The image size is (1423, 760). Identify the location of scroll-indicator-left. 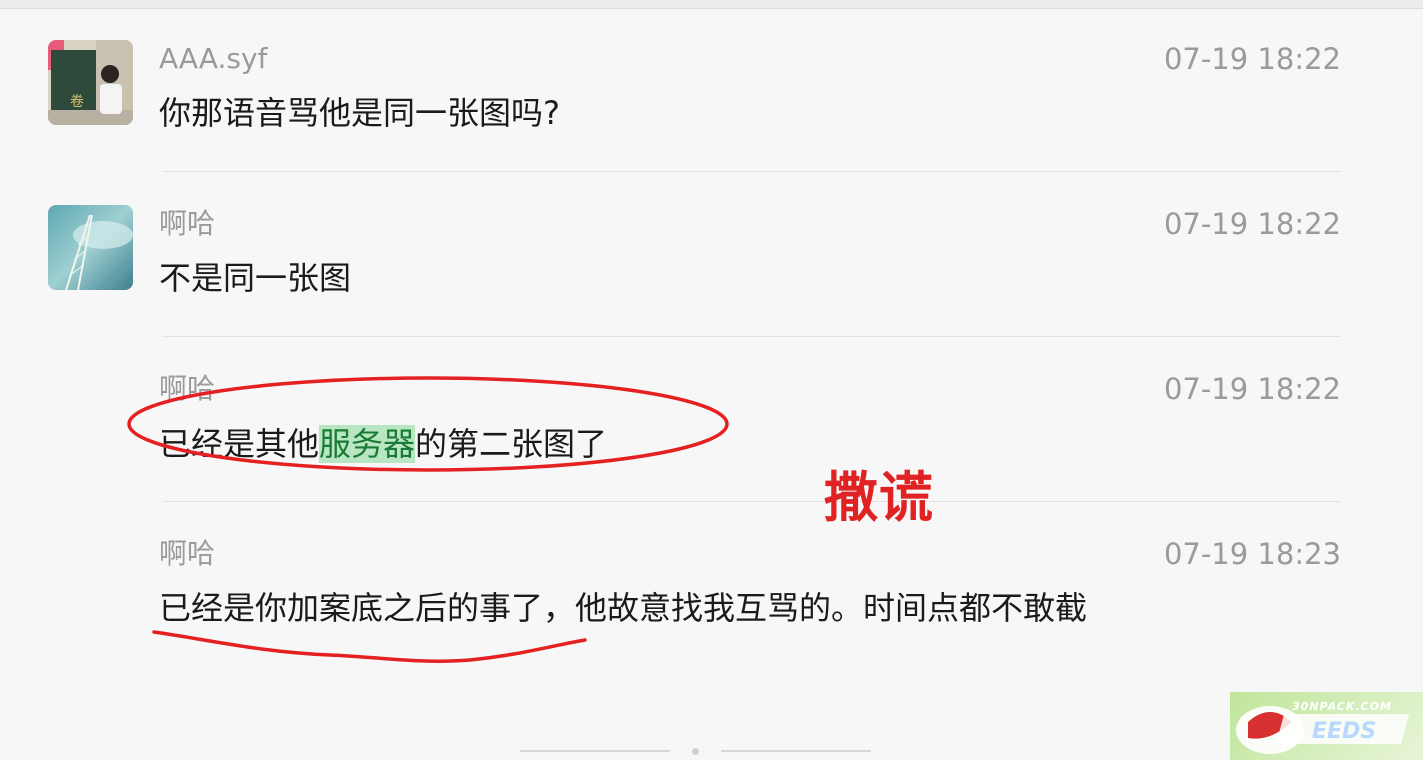
(595, 751).